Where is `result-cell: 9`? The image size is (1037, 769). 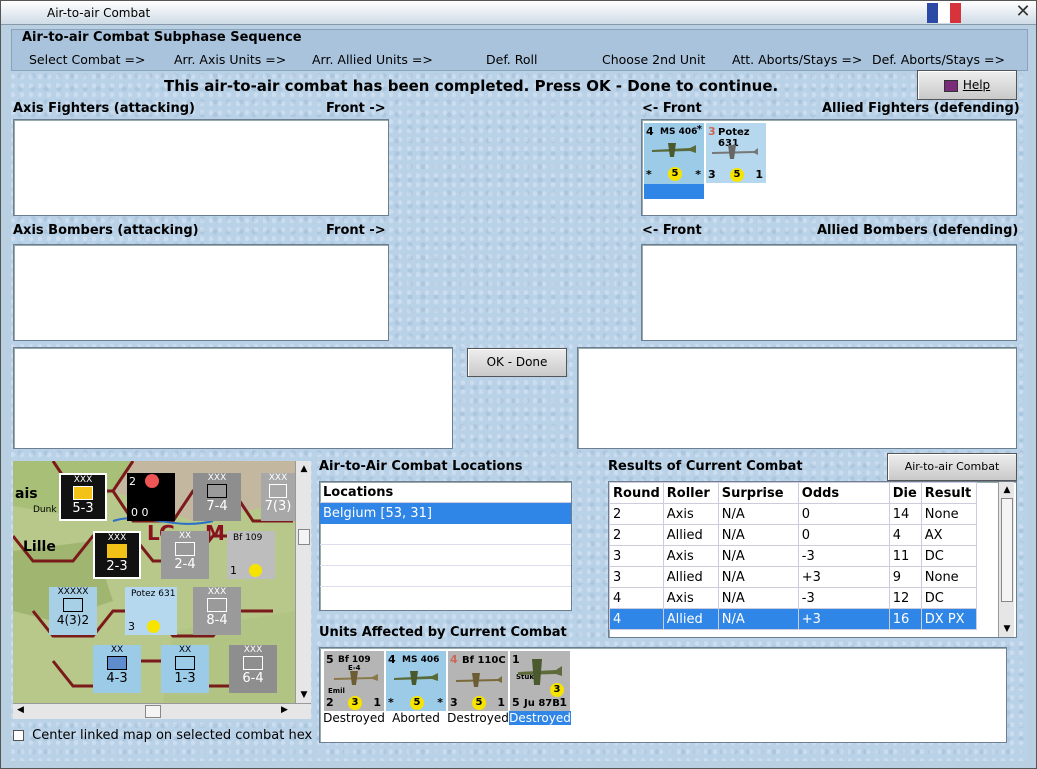 result-cell: 9 is located at coordinates (905, 577).